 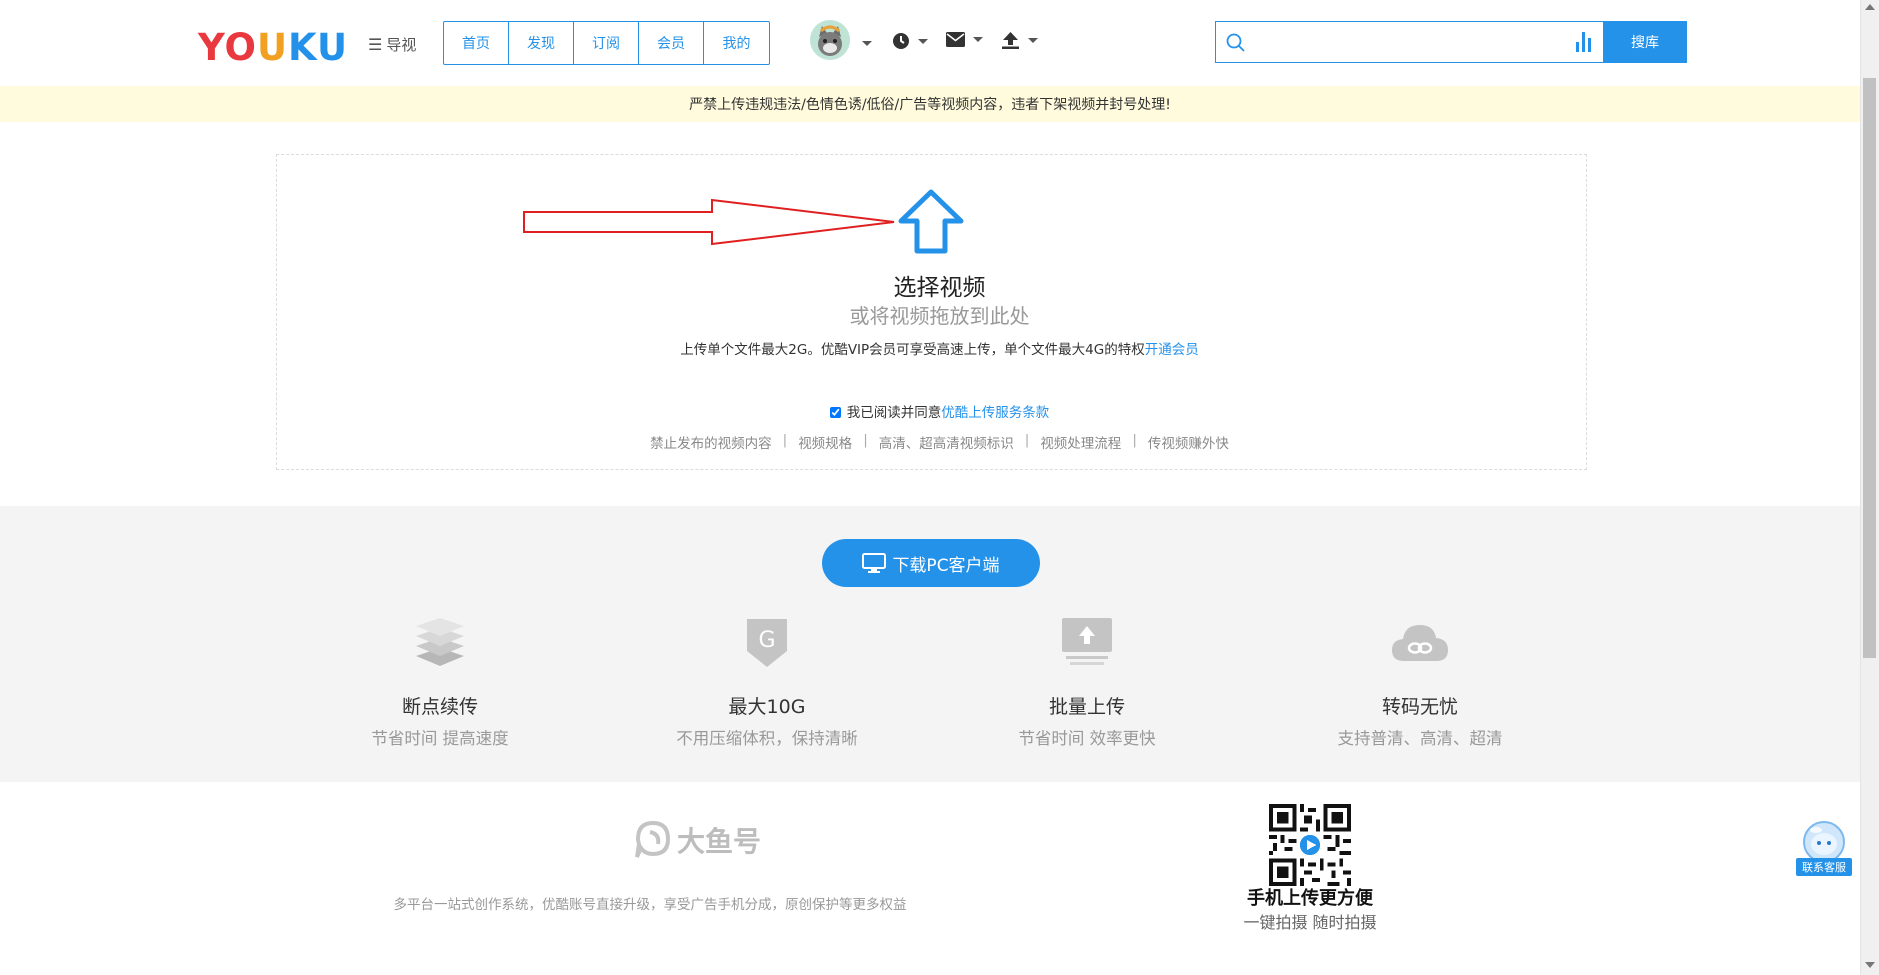 What do you see at coordinates (1584, 42) in the screenshot?
I see `voice-bars-icon` at bounding box center [1584, 42].